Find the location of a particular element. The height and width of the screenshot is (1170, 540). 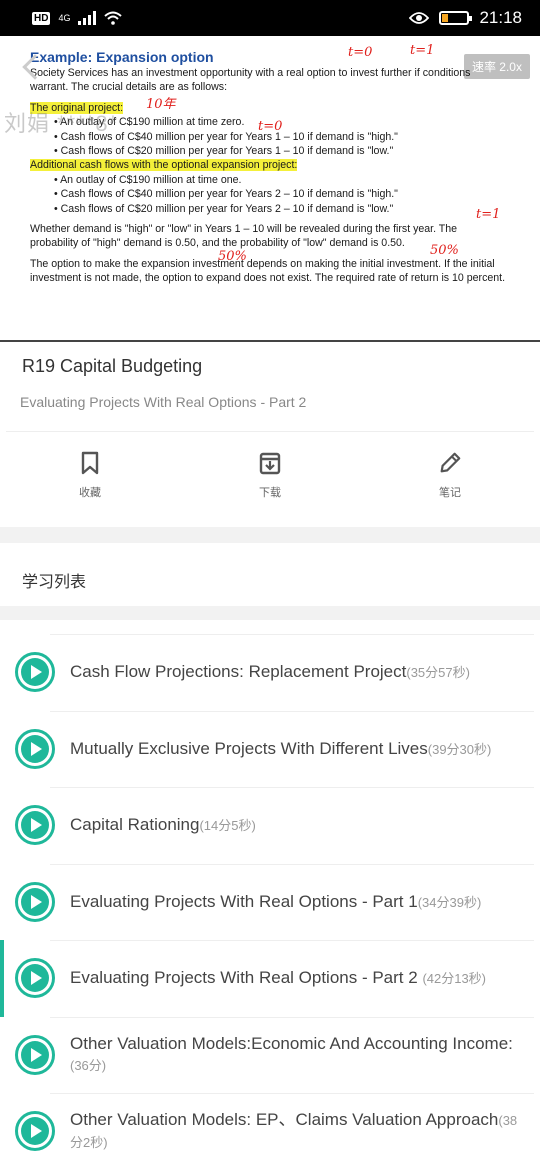

action-bar: 收藏 下载 笔记 is located at coordinates (270, 480).